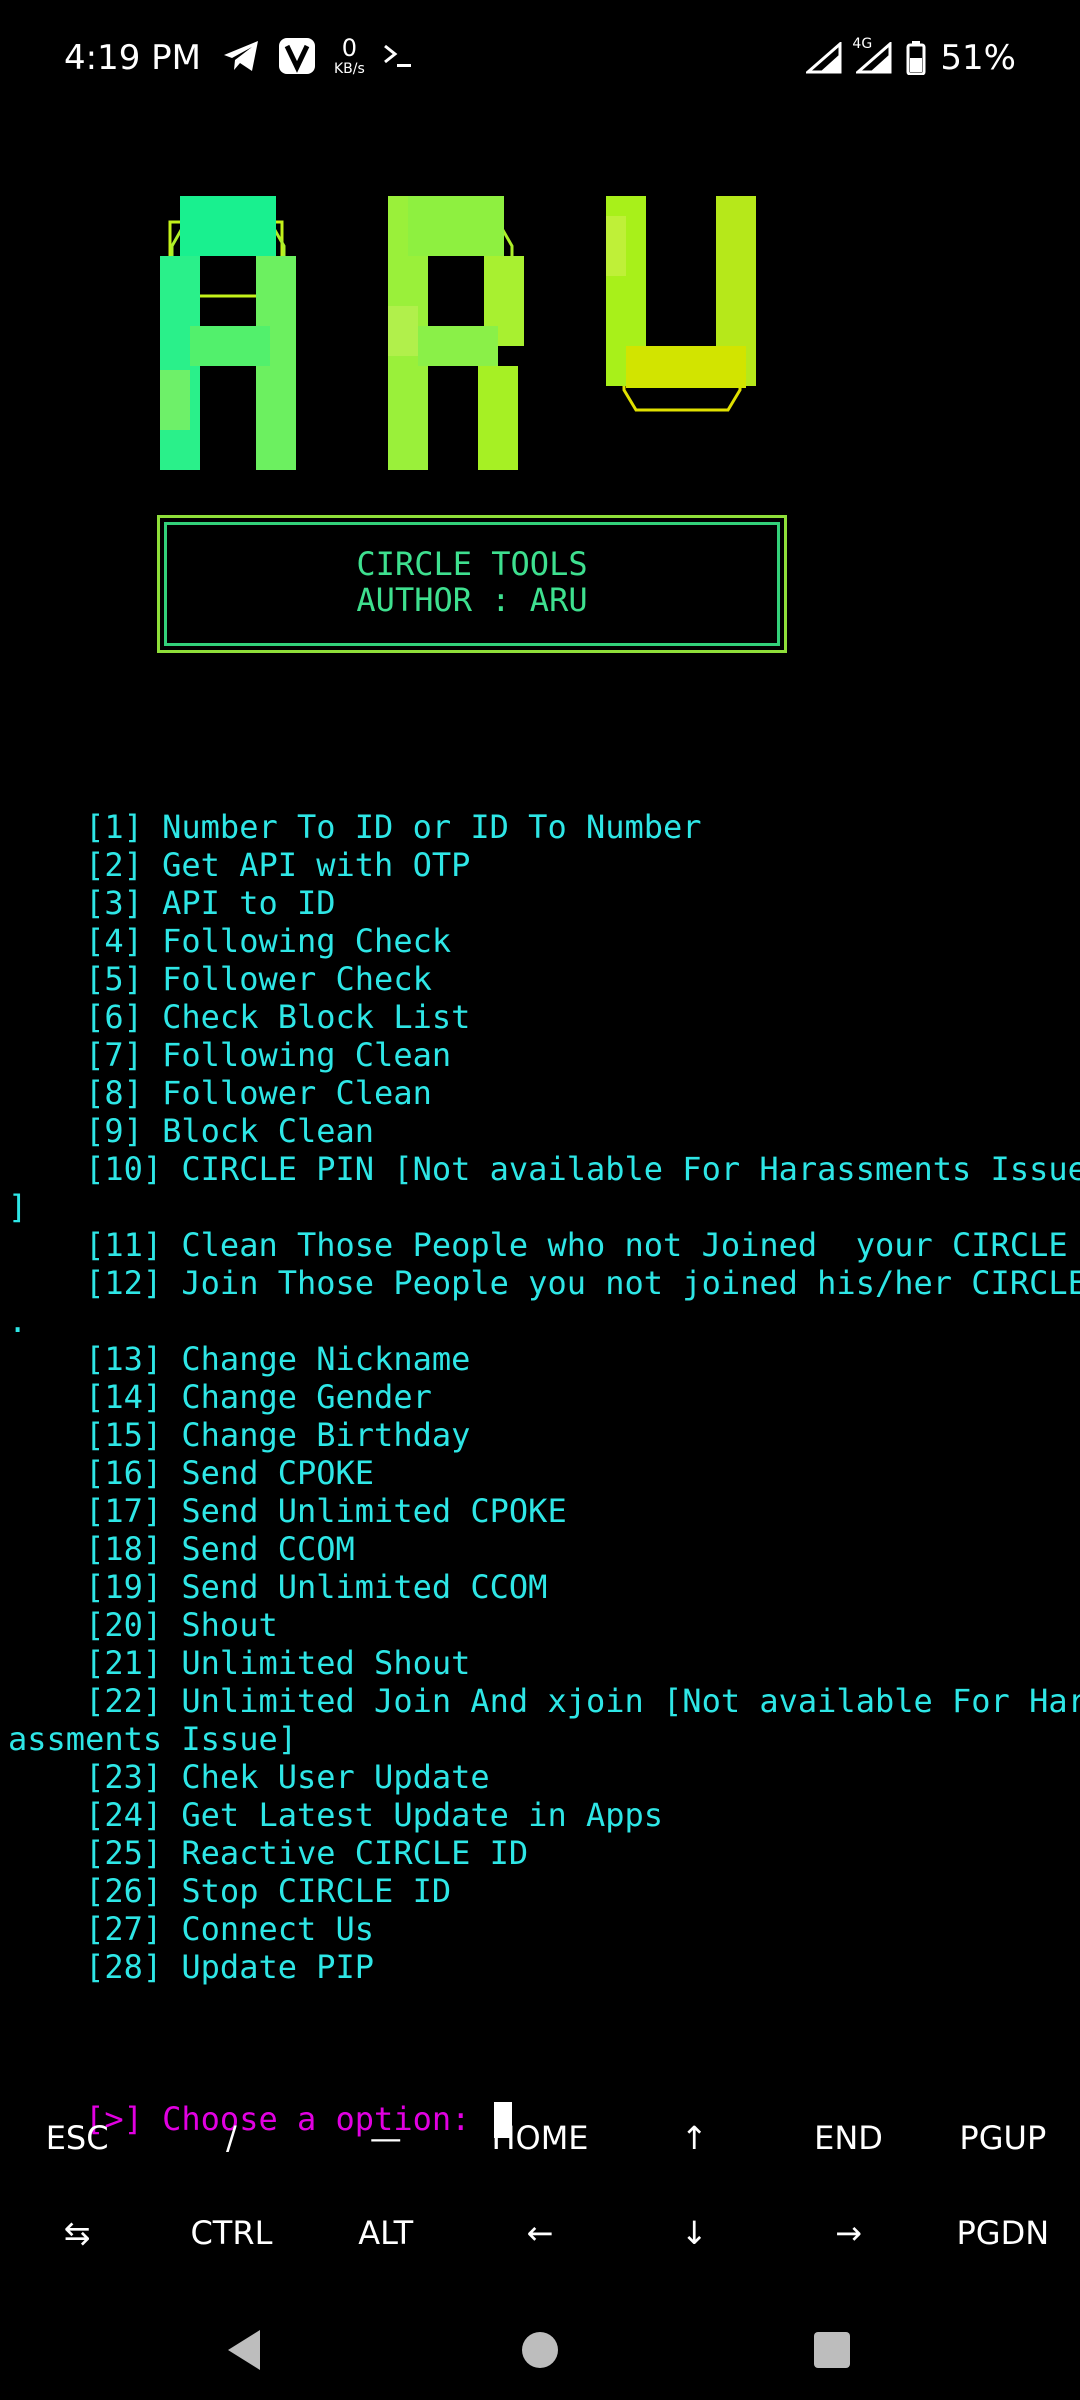 This screenshot has height=2400, width=1080. What do you see at coordinates (694, 2232) in the screenshot?
I see `extra-key: ↓` at bounding box center [694, 2232].